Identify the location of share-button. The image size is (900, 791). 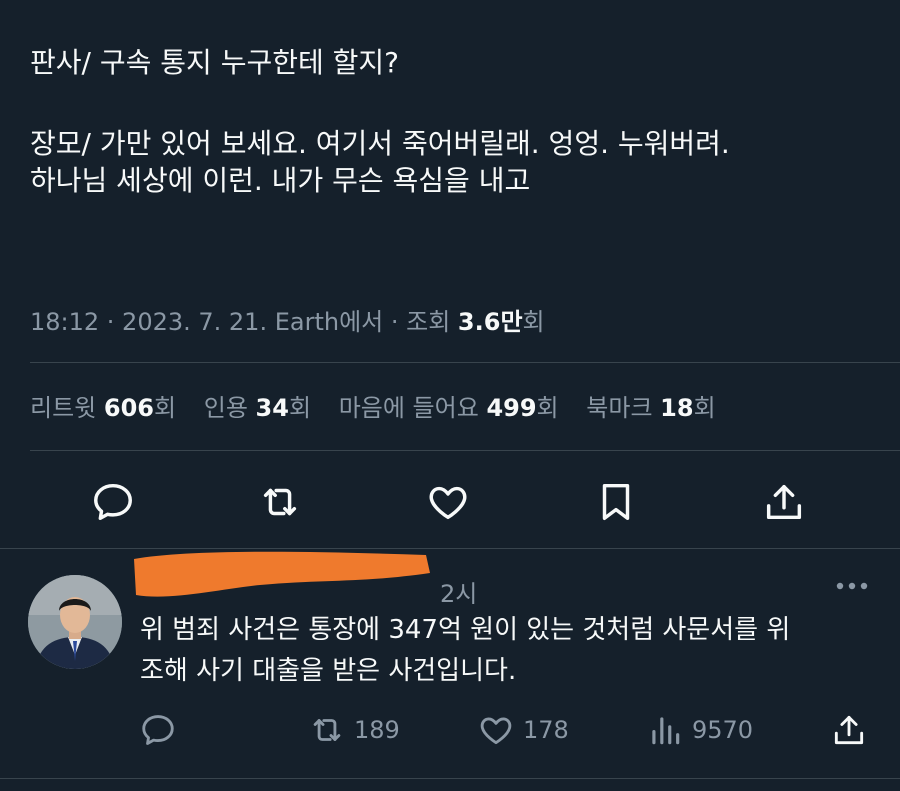
(784, 502).